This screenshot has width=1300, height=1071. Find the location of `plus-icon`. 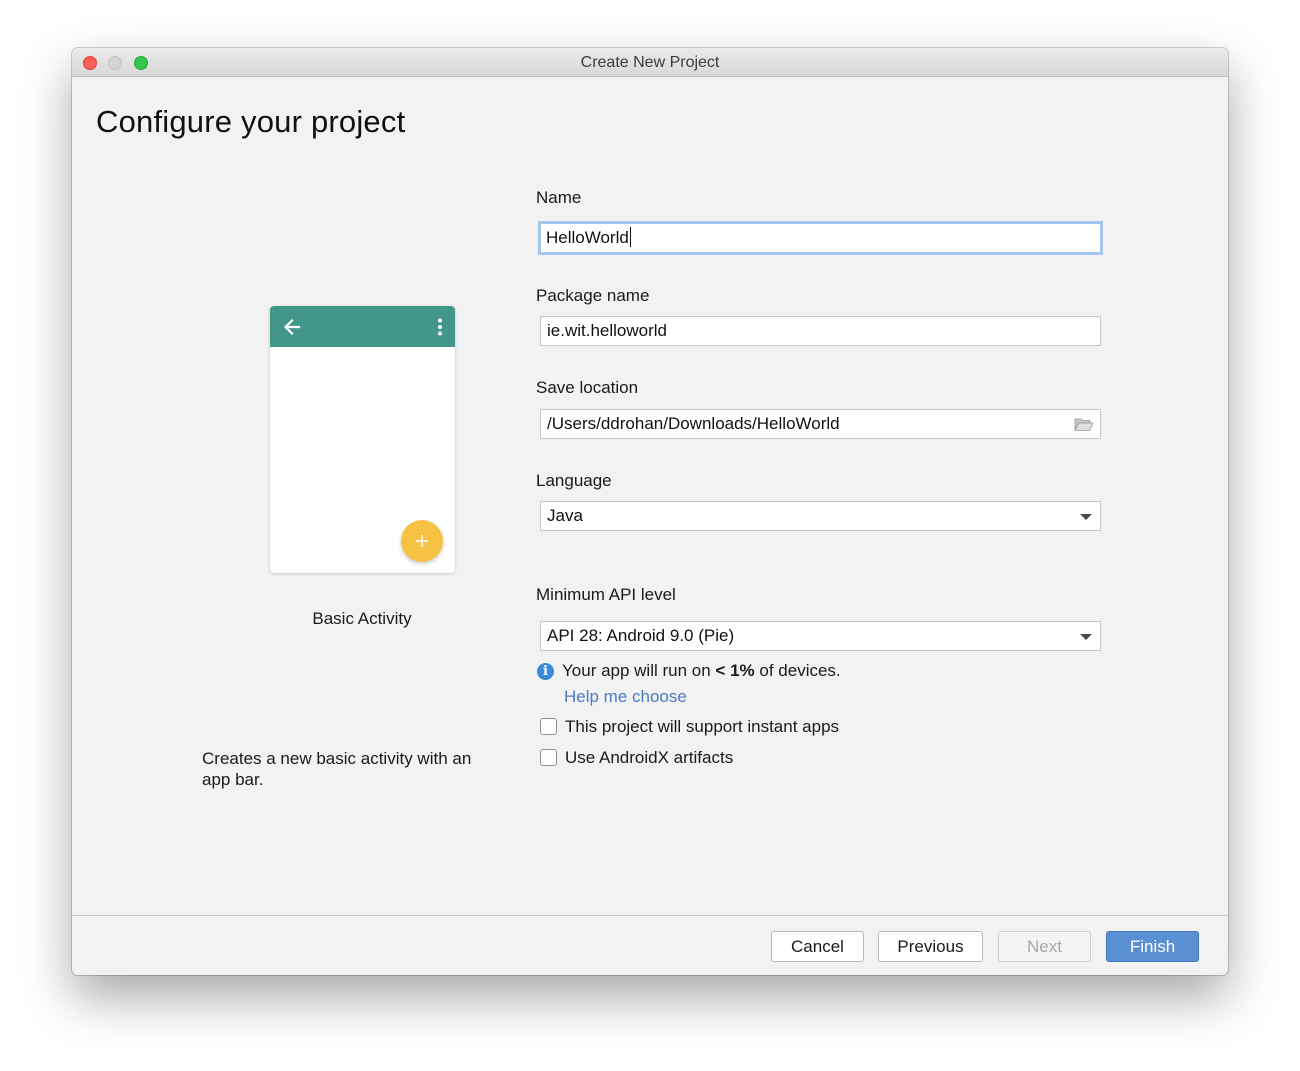

plus-icon is located at coordinates (422, 541).